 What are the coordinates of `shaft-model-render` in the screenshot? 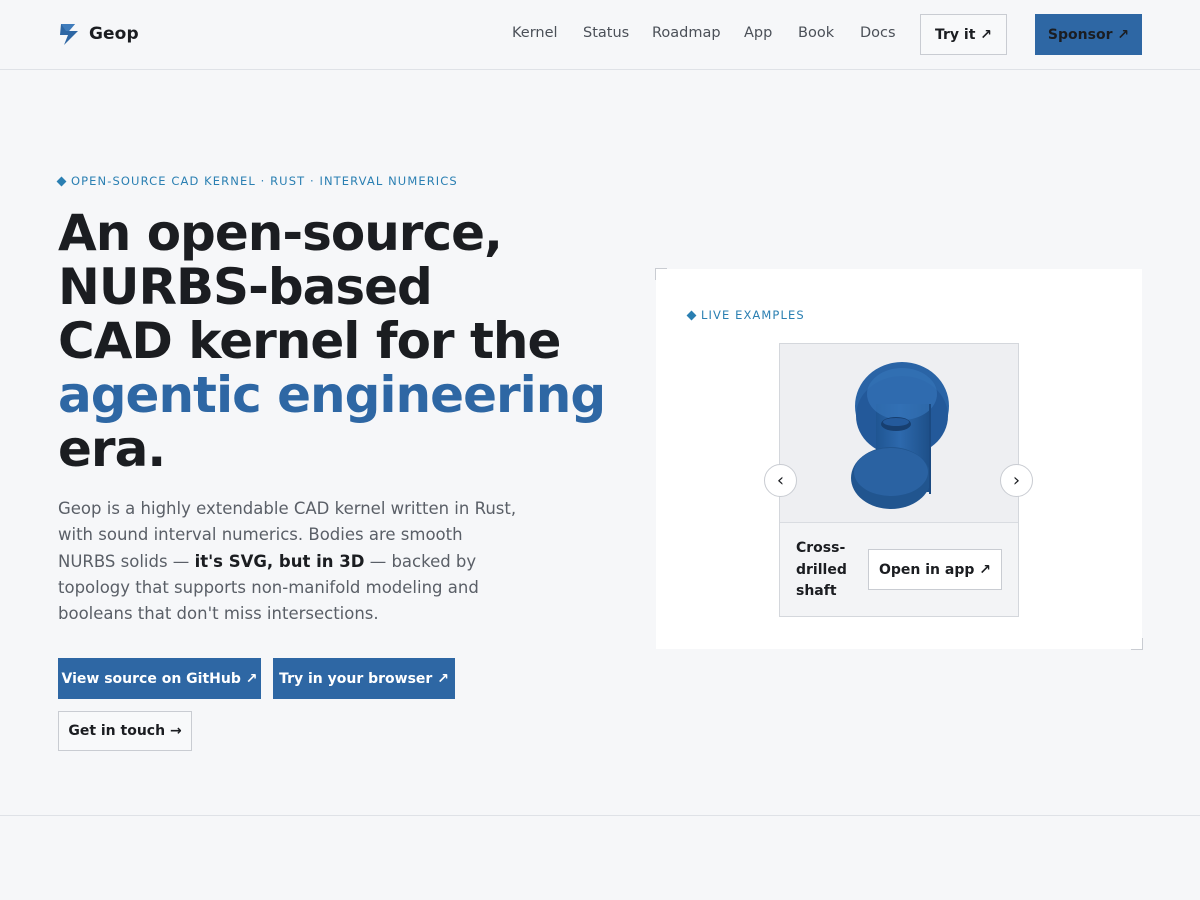 It's located at (900, 435).